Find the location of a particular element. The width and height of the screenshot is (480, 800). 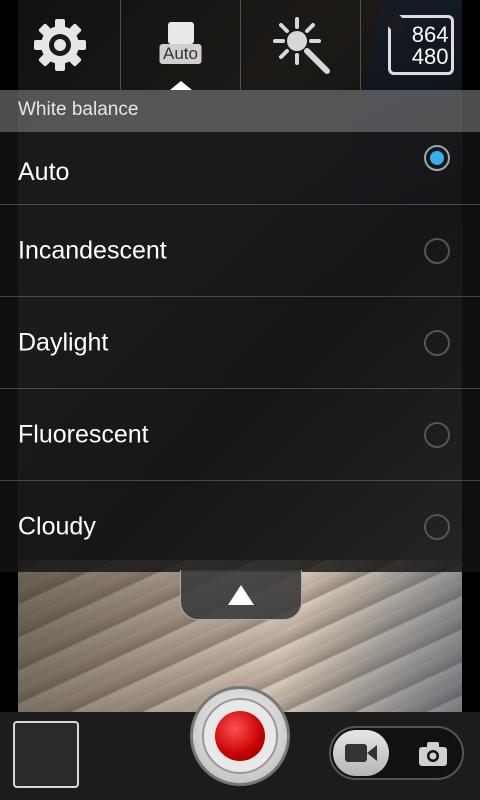

white-balance-button: Auto is located at coordinates (180, 45).